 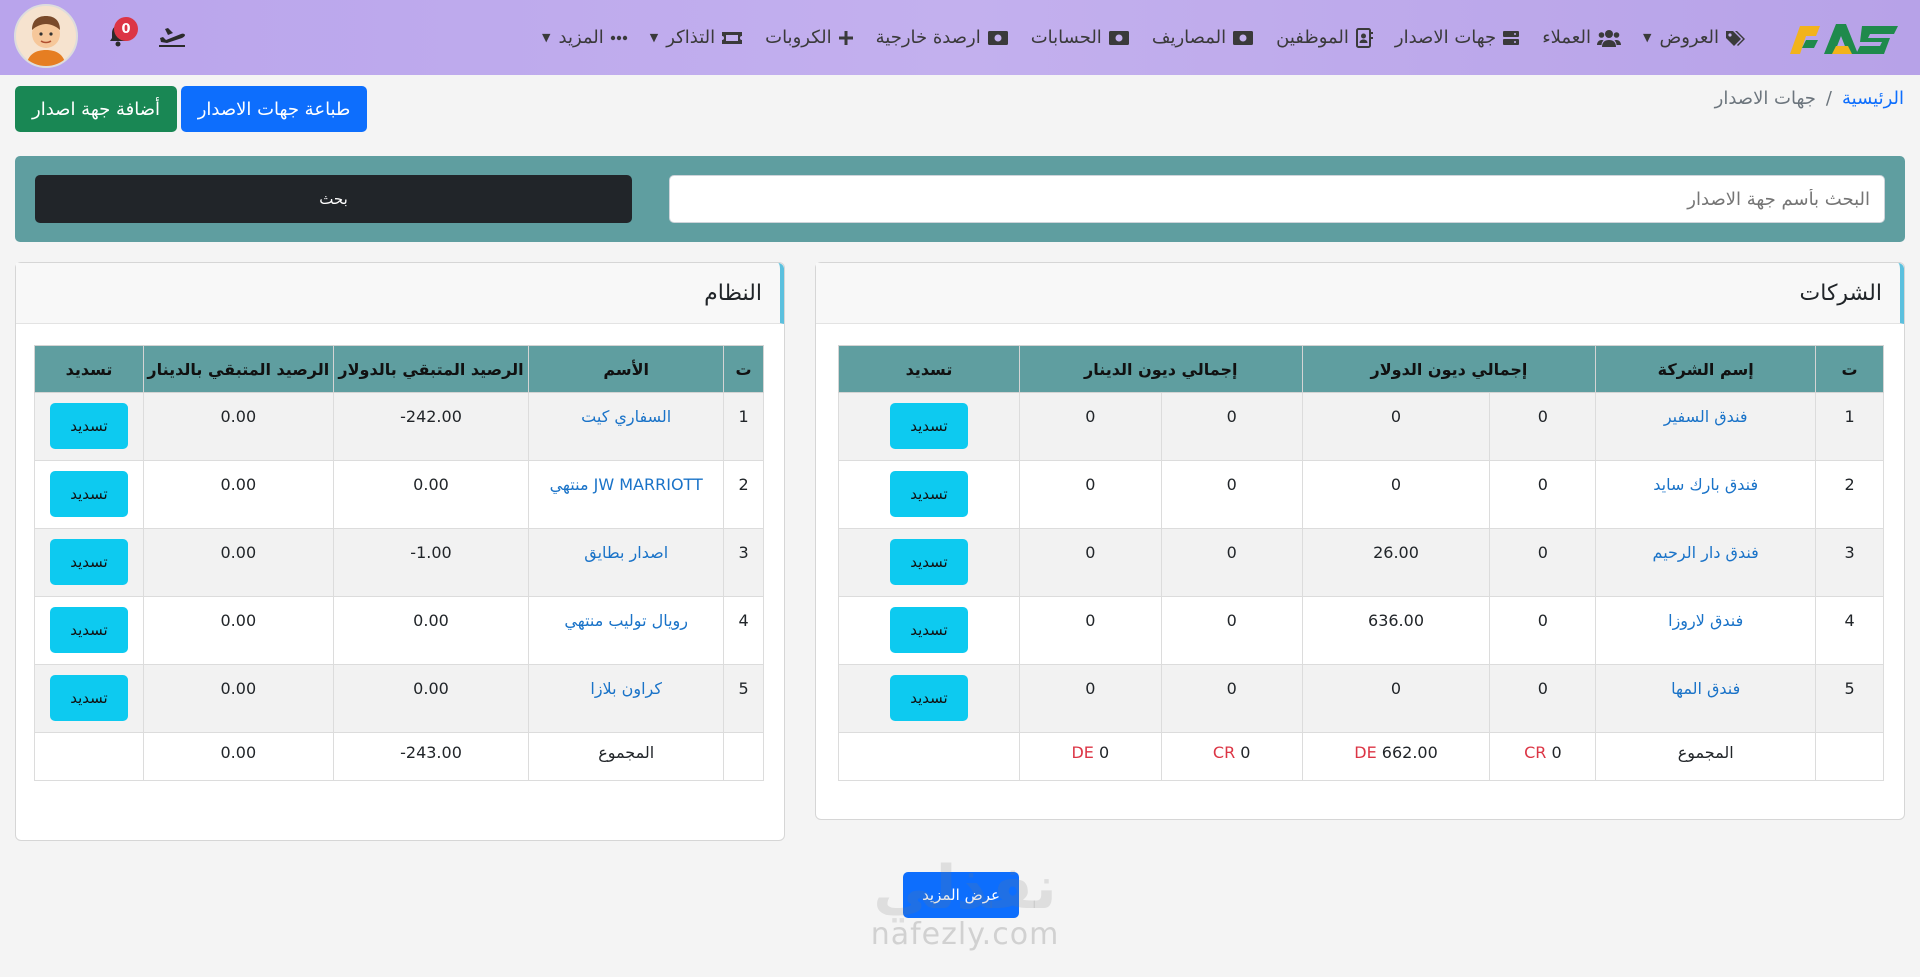 What do you see at coordinates (1706, 562) in the screenshot?
I see `company-name-link: فندق دار الرحيم` at bounding box center [1706, 562].